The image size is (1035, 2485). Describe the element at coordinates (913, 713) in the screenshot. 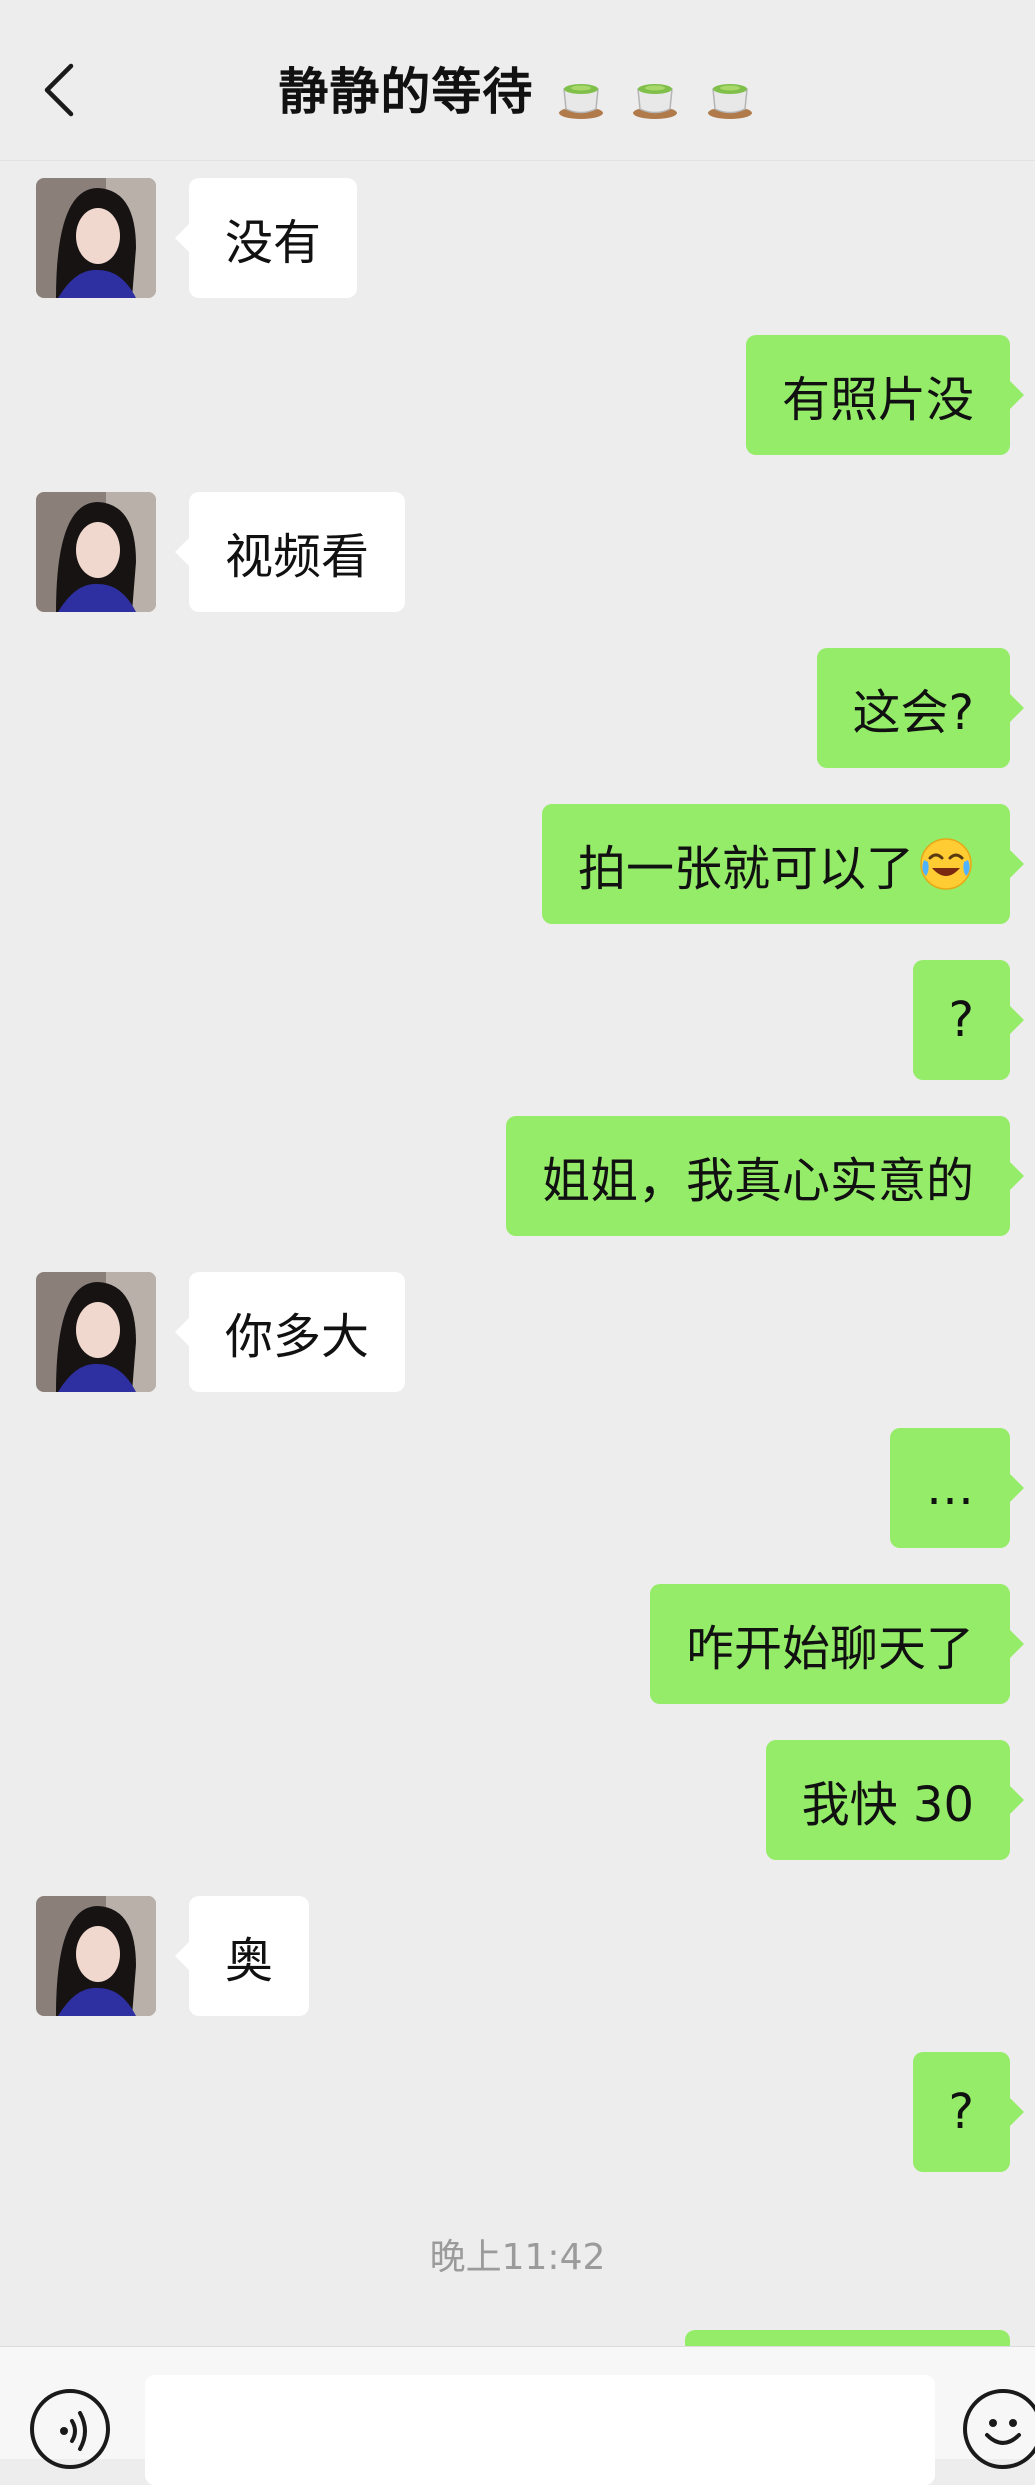

I see `message-text: 这会?` at that location.